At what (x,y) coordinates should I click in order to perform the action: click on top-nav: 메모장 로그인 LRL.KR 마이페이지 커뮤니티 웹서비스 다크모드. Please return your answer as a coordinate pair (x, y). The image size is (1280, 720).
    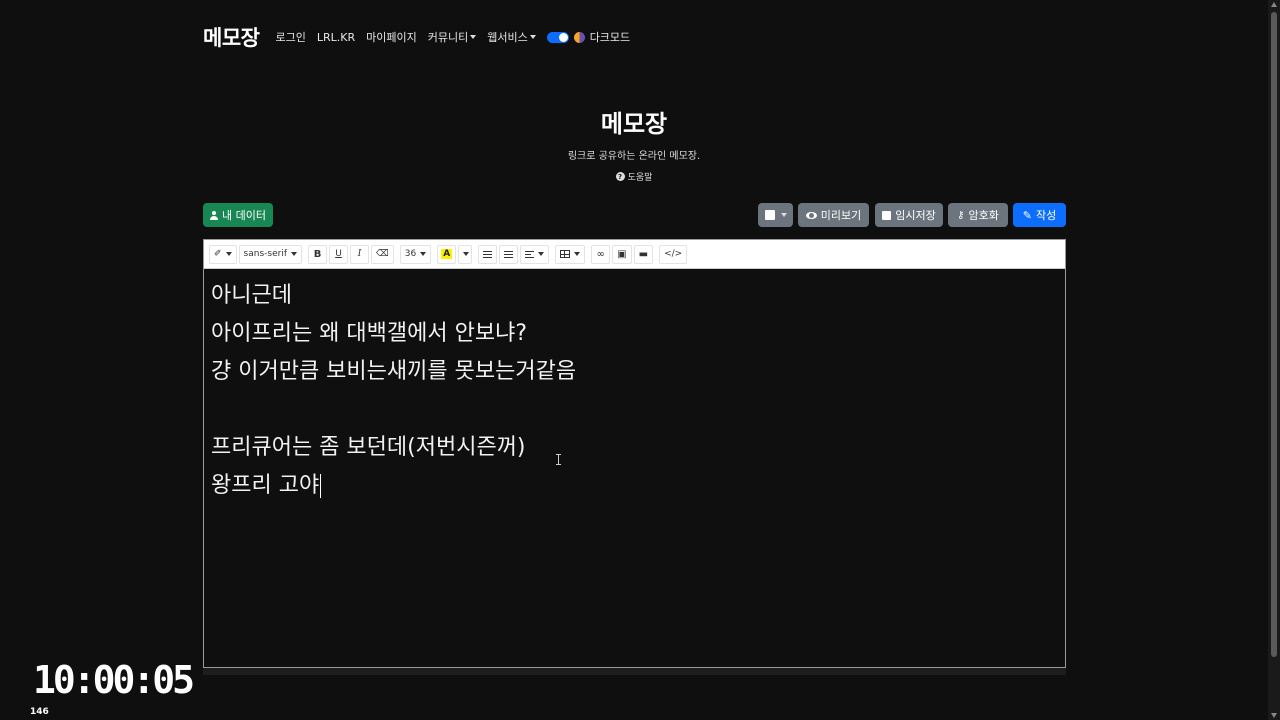
    Looking at the image, I should click on (422, 37).